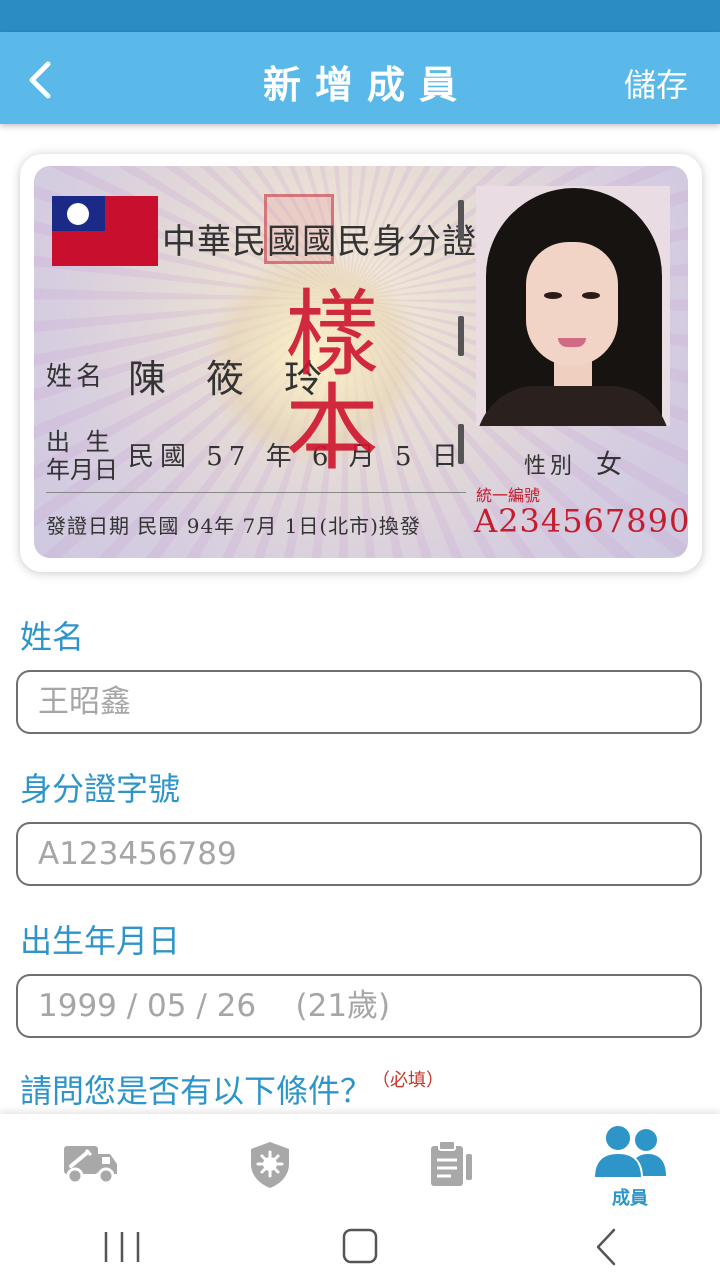 The image size is (720, 1280). What do you see at coordinates (360, 16) in the screenshot?
I see `status-bar` at bounding box center [360, 16].